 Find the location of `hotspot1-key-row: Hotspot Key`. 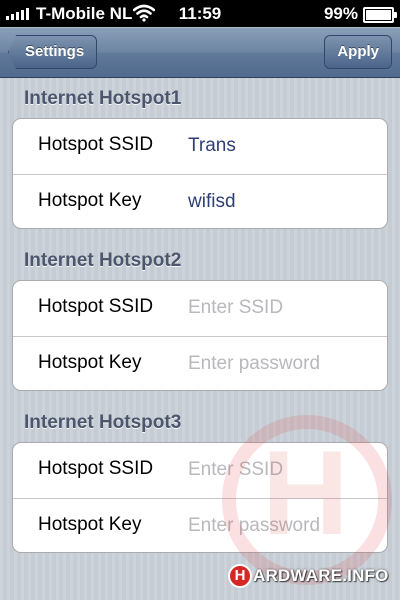

hotspot1-key-row: Hotspot Key is located at coordinates (200, 201).